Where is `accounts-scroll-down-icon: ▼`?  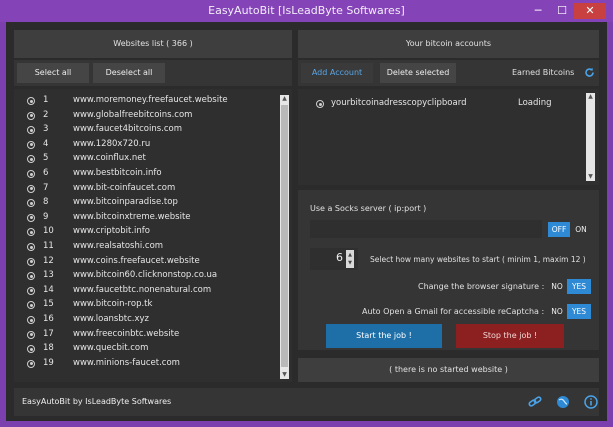
accounts-scroll-down-icon: ▼ is located at coordinates (590, 177).